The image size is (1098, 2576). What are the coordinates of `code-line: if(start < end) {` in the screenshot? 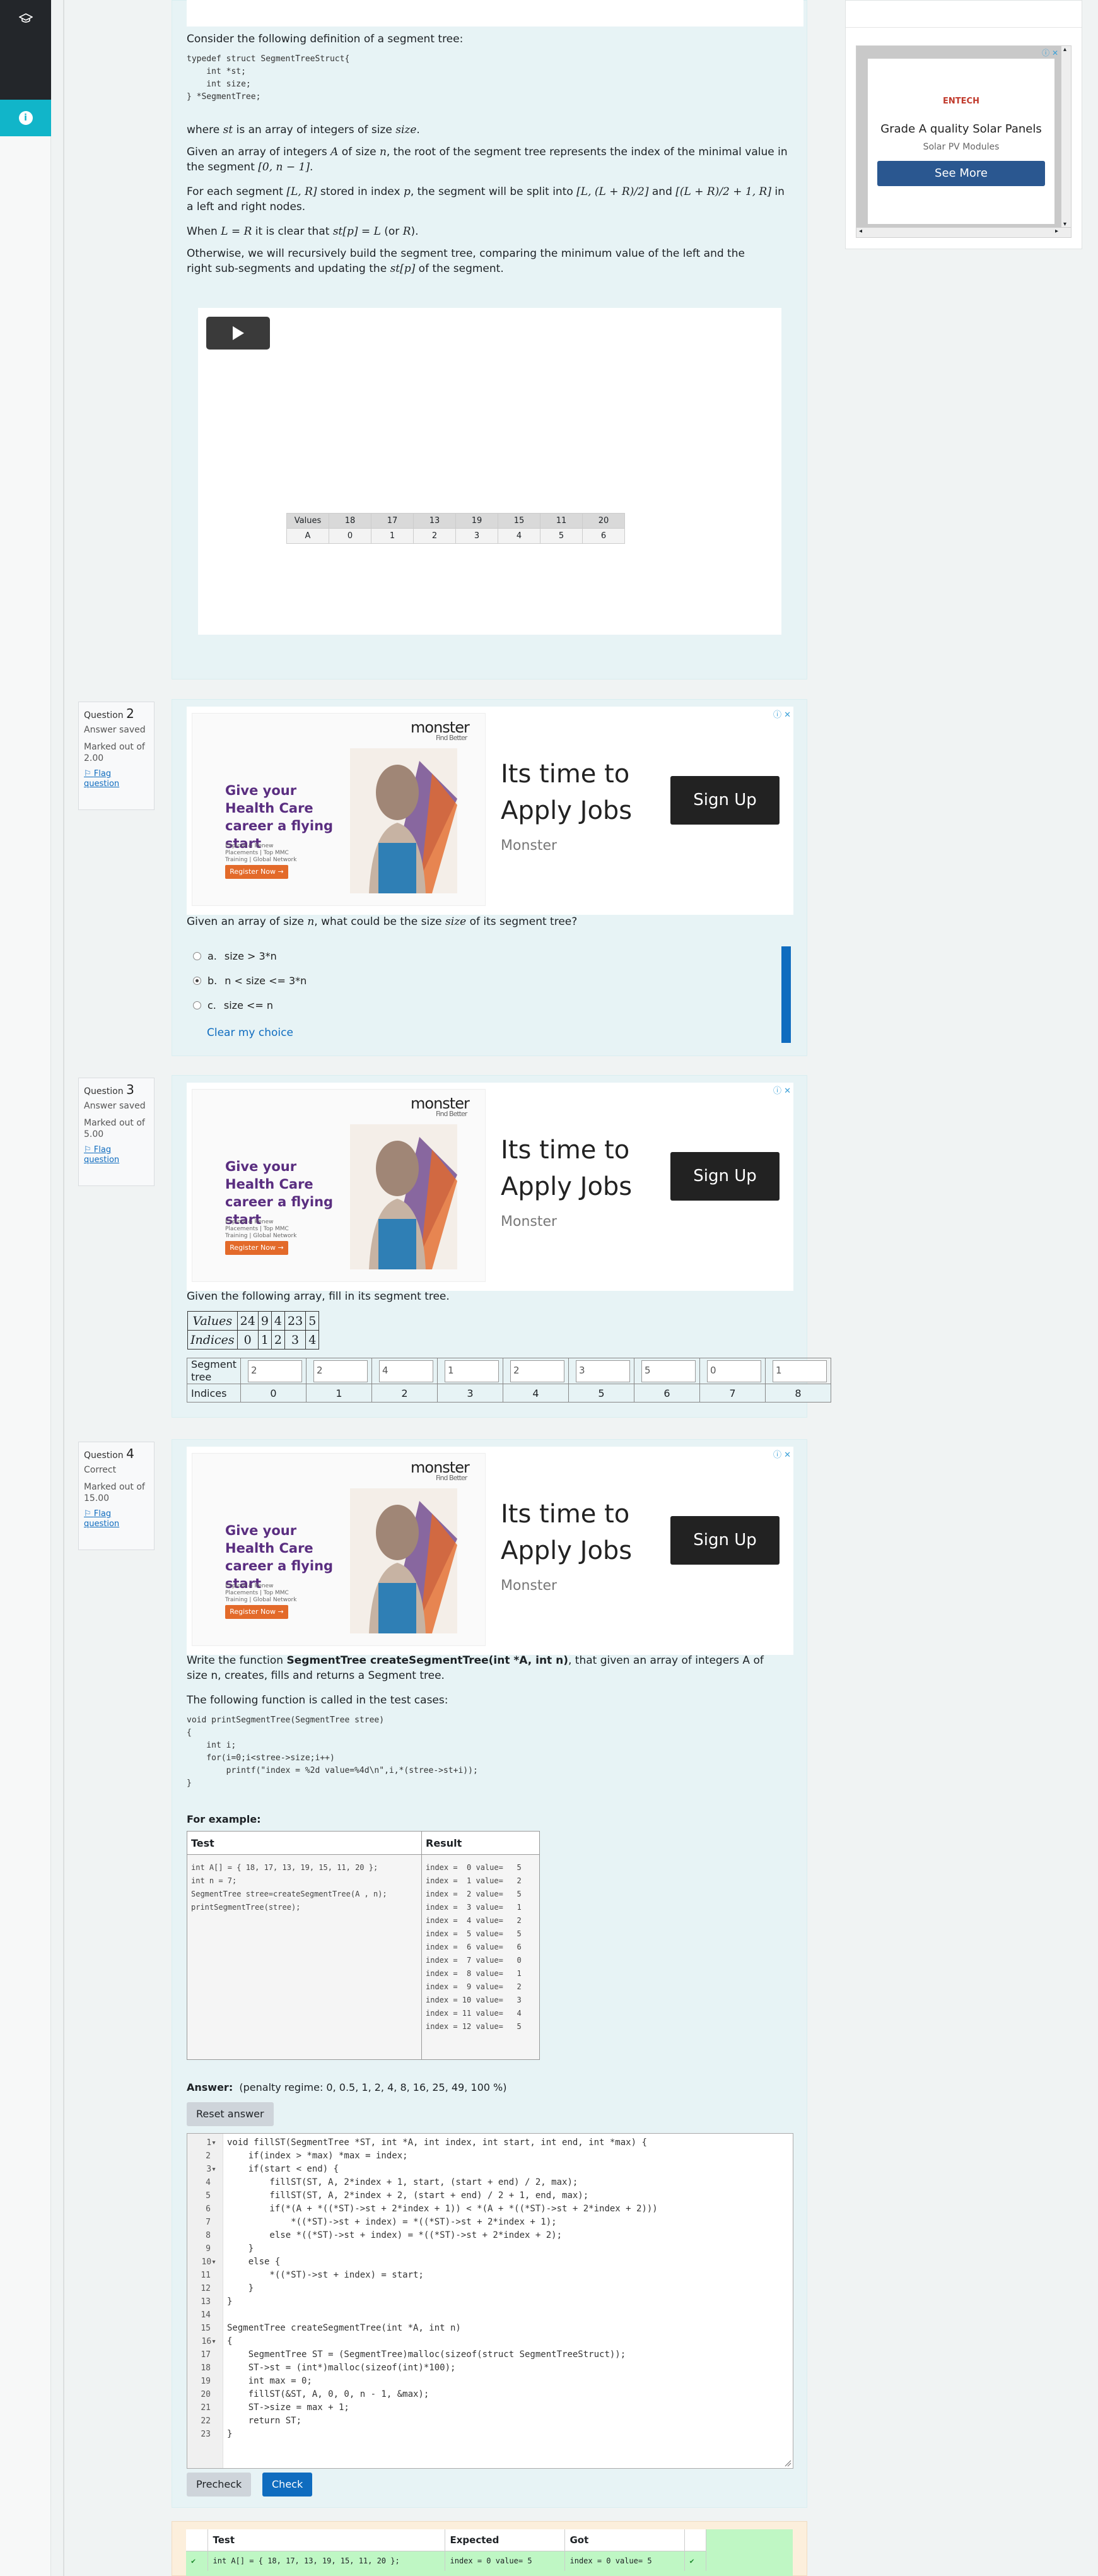 It's located at (283, 2169).